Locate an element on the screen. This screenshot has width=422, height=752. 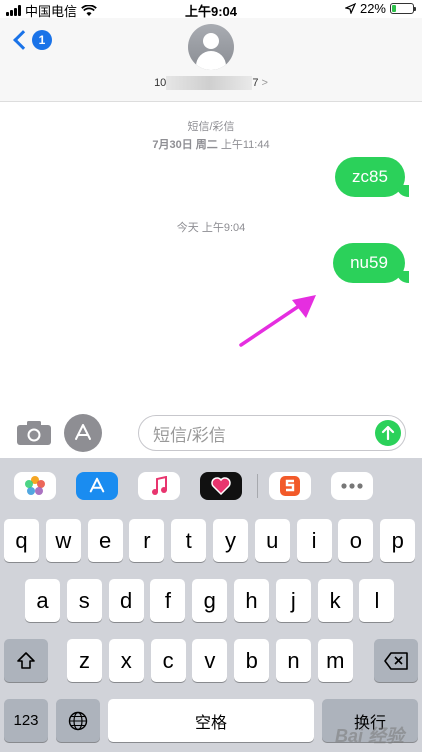
shift-key is located at coordinates (26, 660).